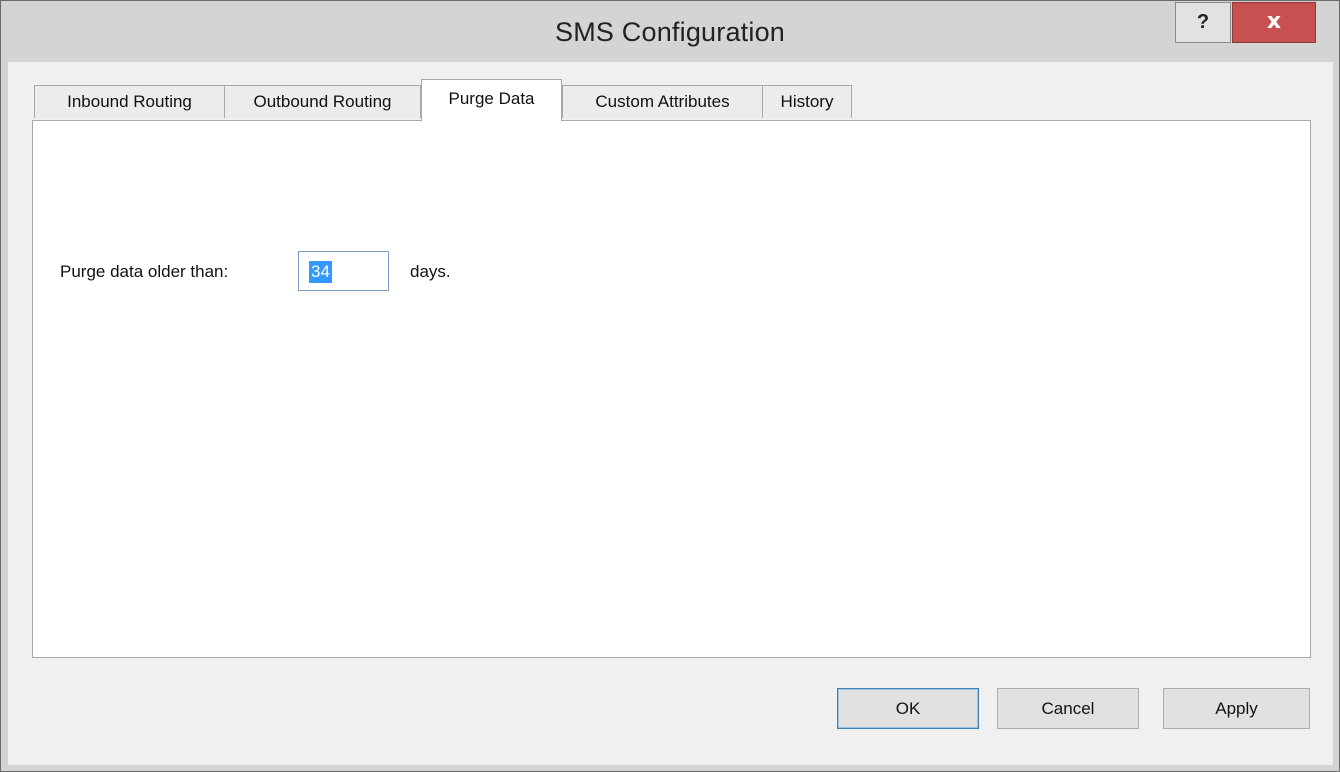 The height and width of the screenshot is (772, 1340). Describe the element at coordinates (1274, 22) in the screenshot. I see `close-button: x` at that location.